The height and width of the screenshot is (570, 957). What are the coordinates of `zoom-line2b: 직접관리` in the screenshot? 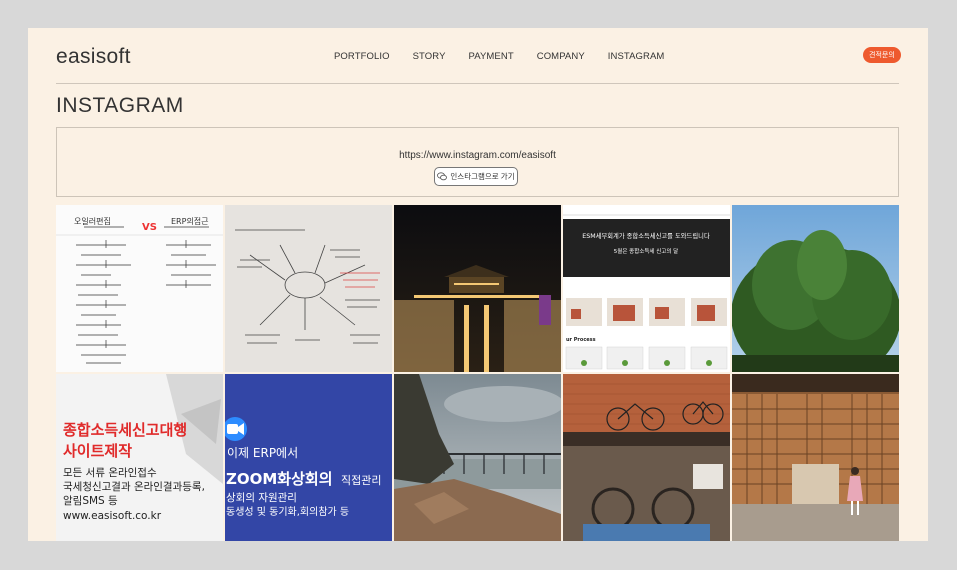 It's located at (361, 480).